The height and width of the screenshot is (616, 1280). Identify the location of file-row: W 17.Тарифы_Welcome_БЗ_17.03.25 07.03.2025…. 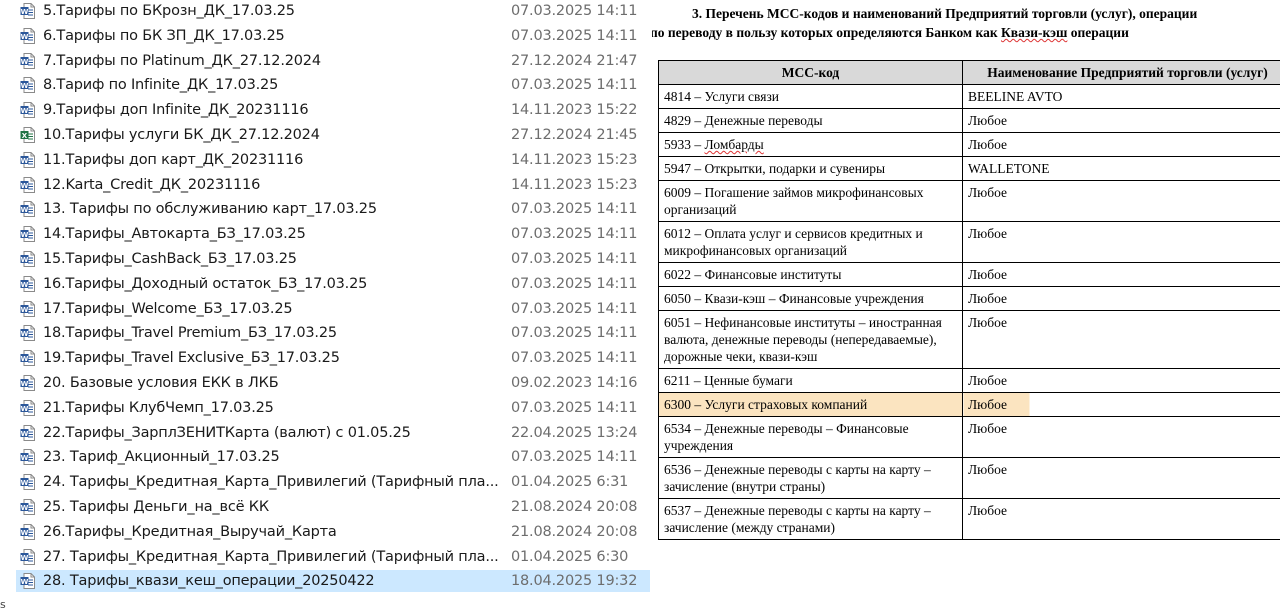
(333, 309).